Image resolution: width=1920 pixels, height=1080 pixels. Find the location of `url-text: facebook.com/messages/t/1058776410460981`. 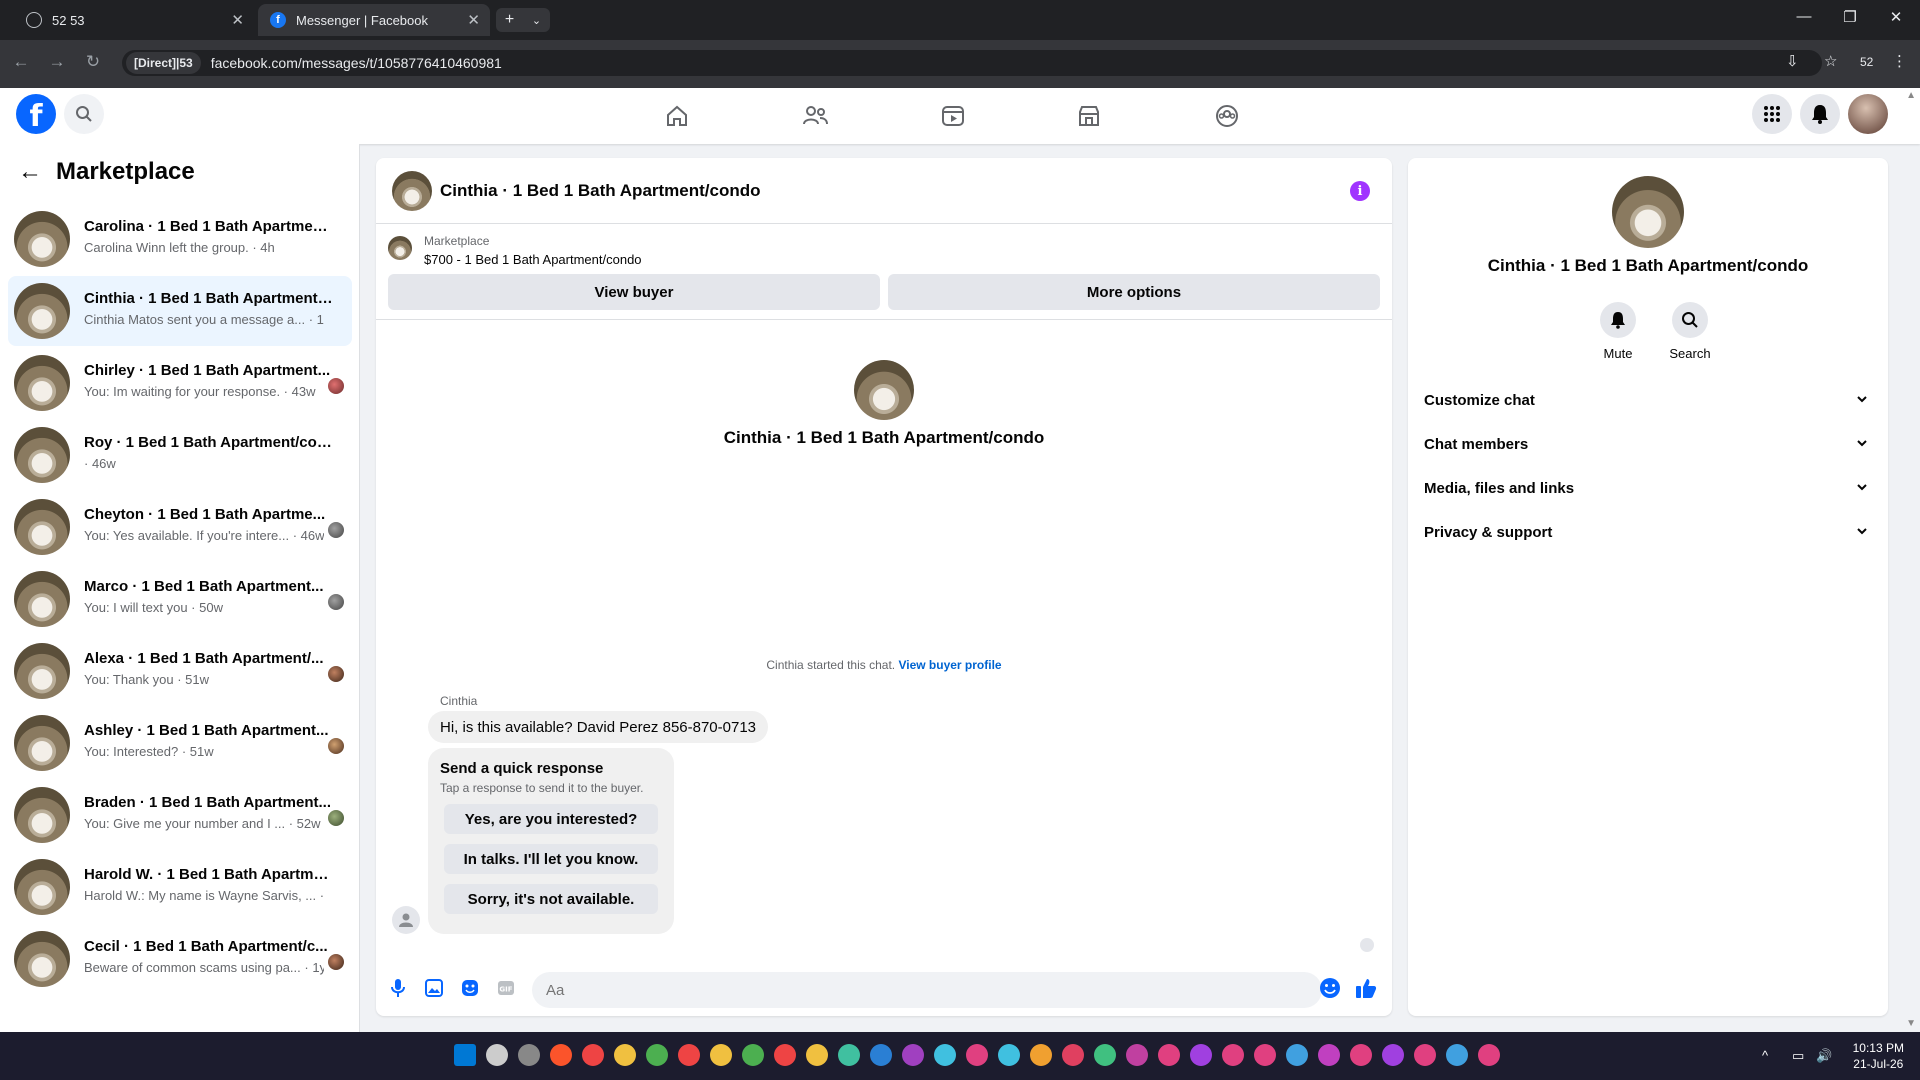

url-text: facebook.com/messages/t/1058776410460981 is located at coordinates (356, 63).